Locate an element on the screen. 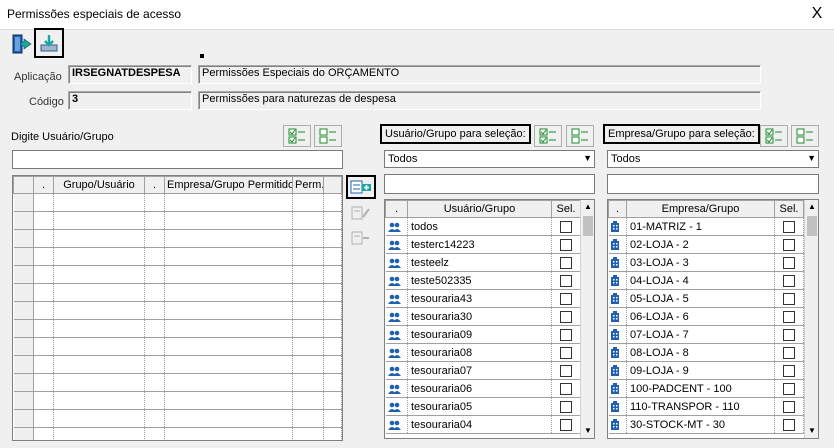  users-unselect-all-button is located at coordinates (580, 136).